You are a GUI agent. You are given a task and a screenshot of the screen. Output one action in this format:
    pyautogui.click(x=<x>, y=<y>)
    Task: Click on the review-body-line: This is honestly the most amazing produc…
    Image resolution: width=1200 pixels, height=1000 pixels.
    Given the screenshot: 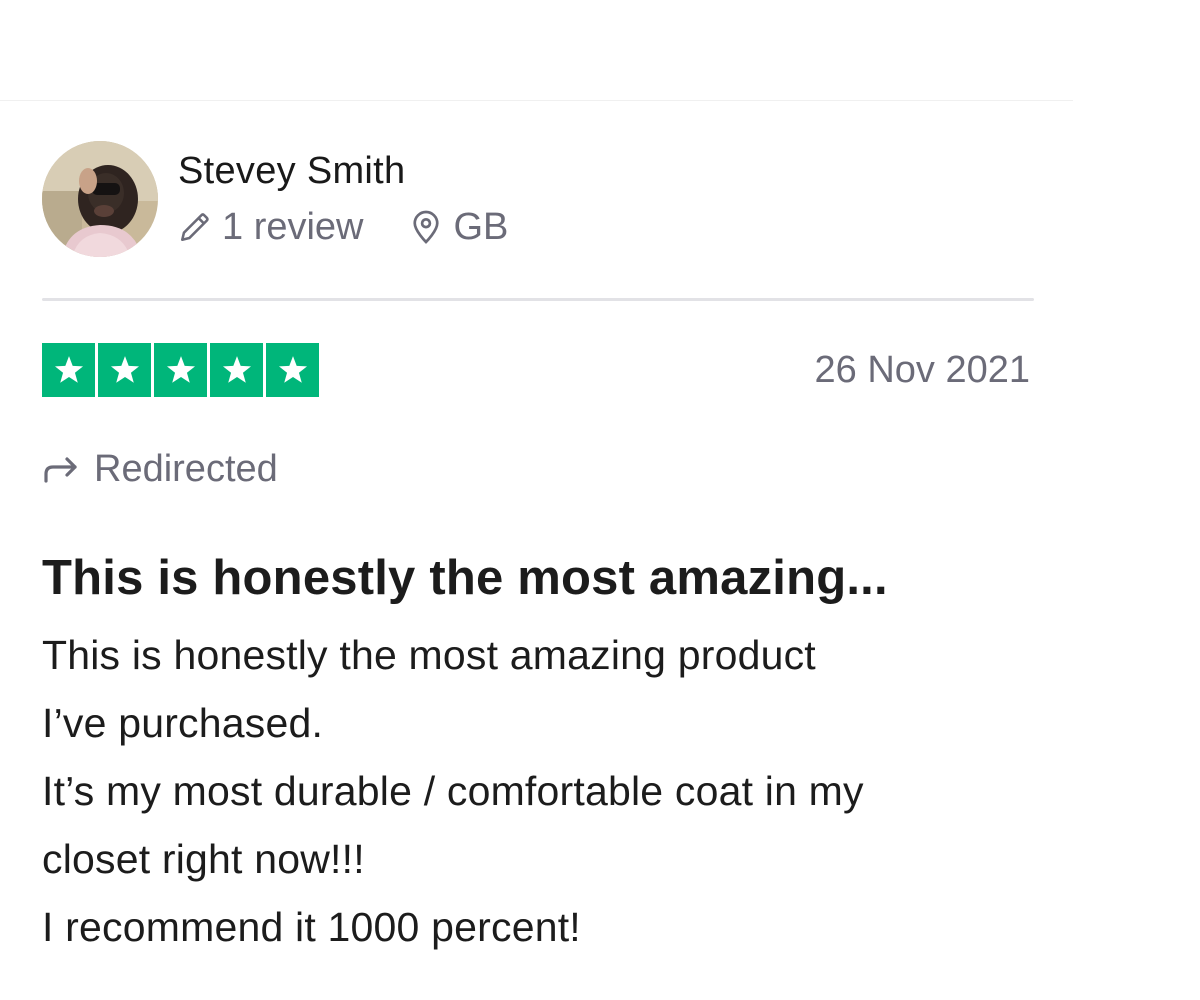 What is the action you would take?
    pyautogui.click(x=429, y=655)
    